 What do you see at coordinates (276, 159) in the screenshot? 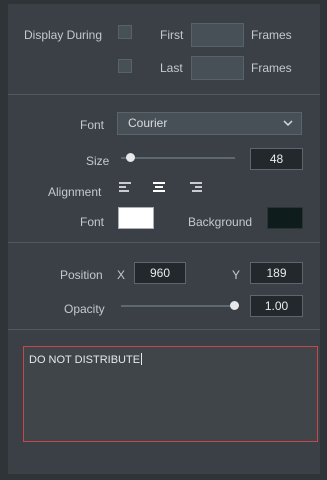
I see `size-input: 48` at bounding box center [276, 159].